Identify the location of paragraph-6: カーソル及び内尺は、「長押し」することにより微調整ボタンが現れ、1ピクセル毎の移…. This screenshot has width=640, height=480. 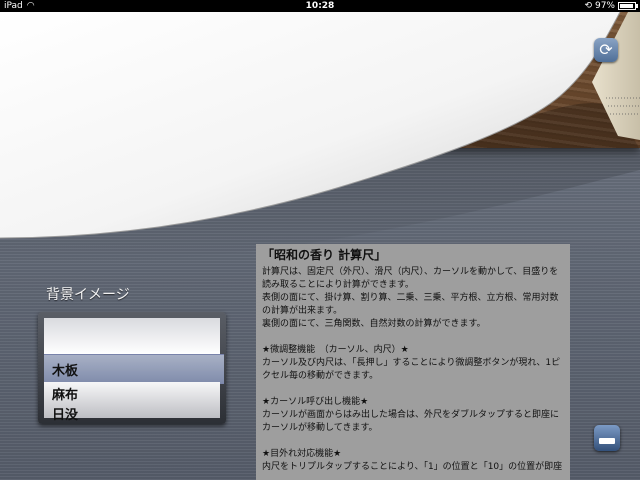
(411, 369).